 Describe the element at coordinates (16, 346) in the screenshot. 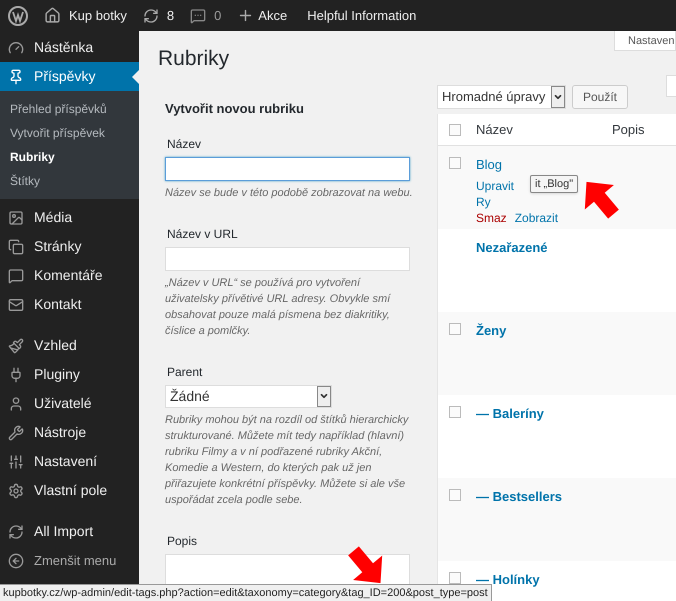

I see `brush-icon` at that location.